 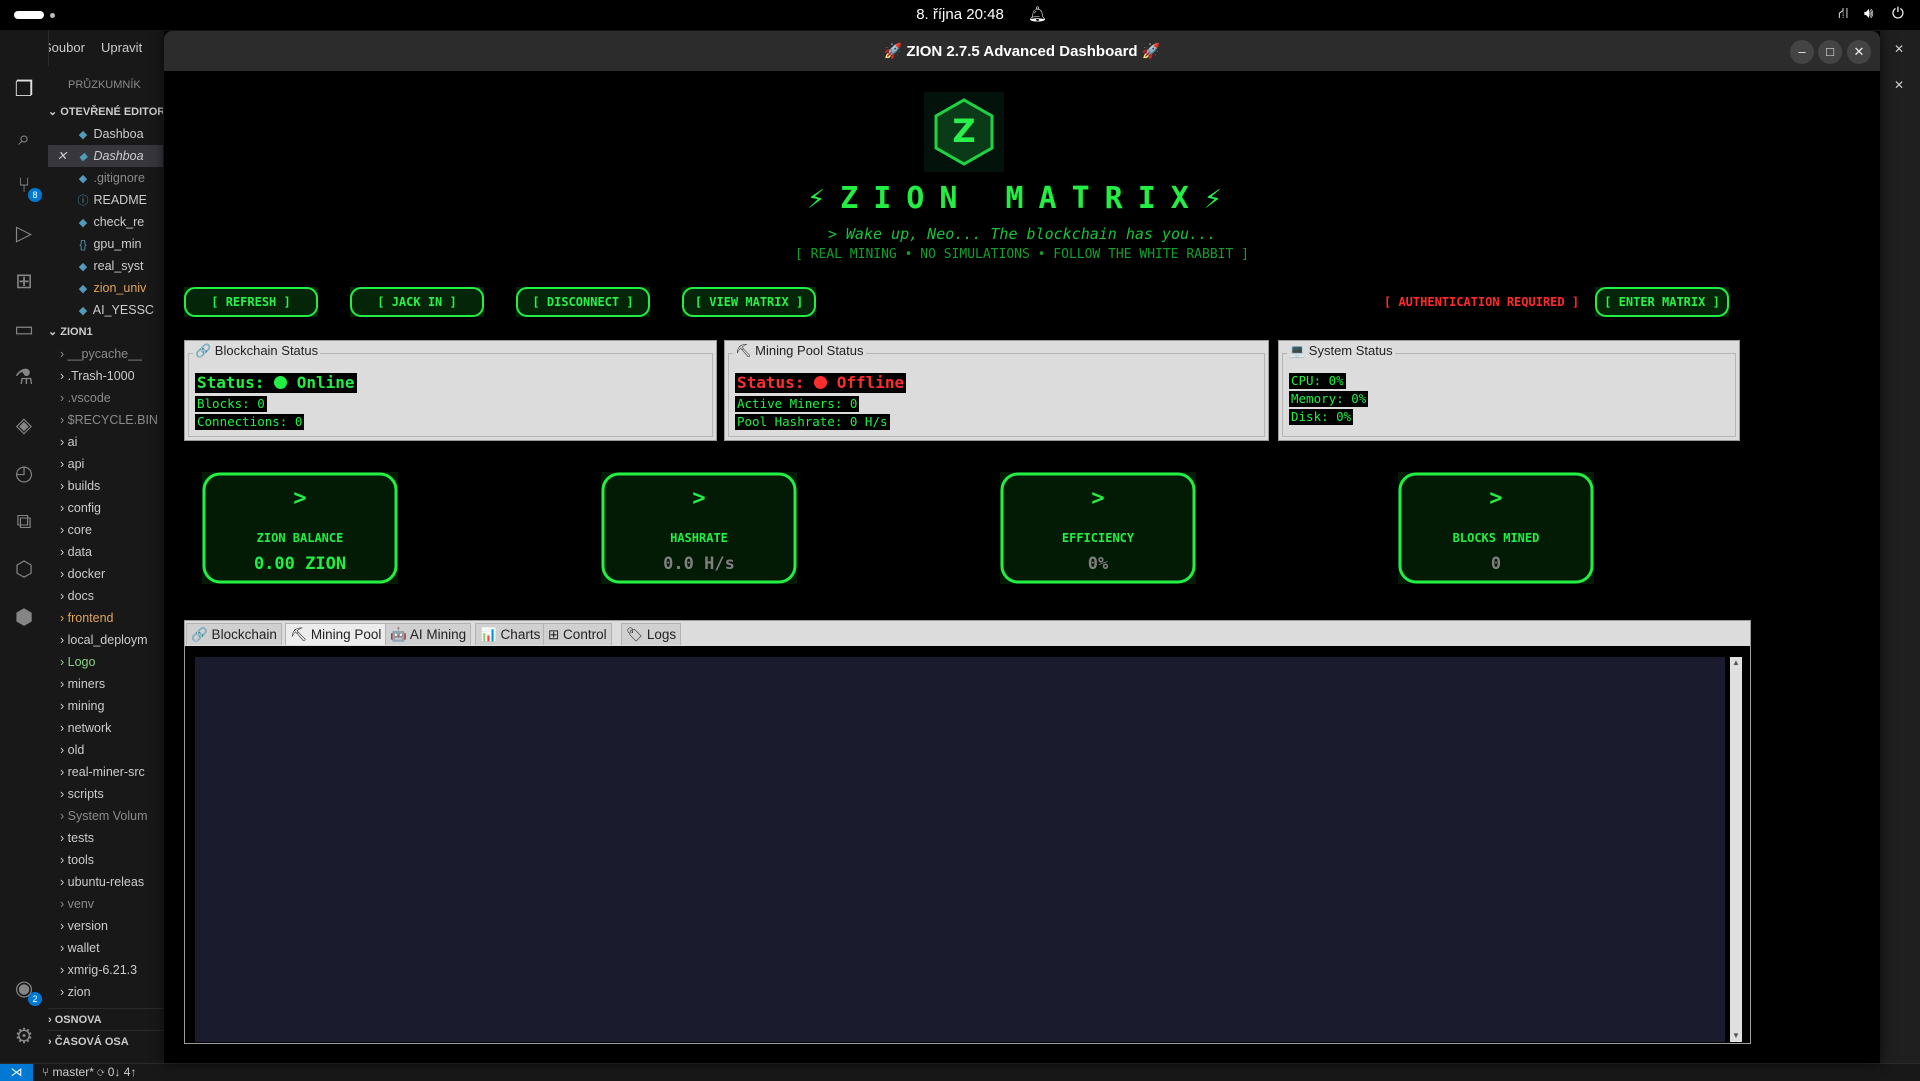 I want to click on close-button: ✕, so click(x=1859, y=52).